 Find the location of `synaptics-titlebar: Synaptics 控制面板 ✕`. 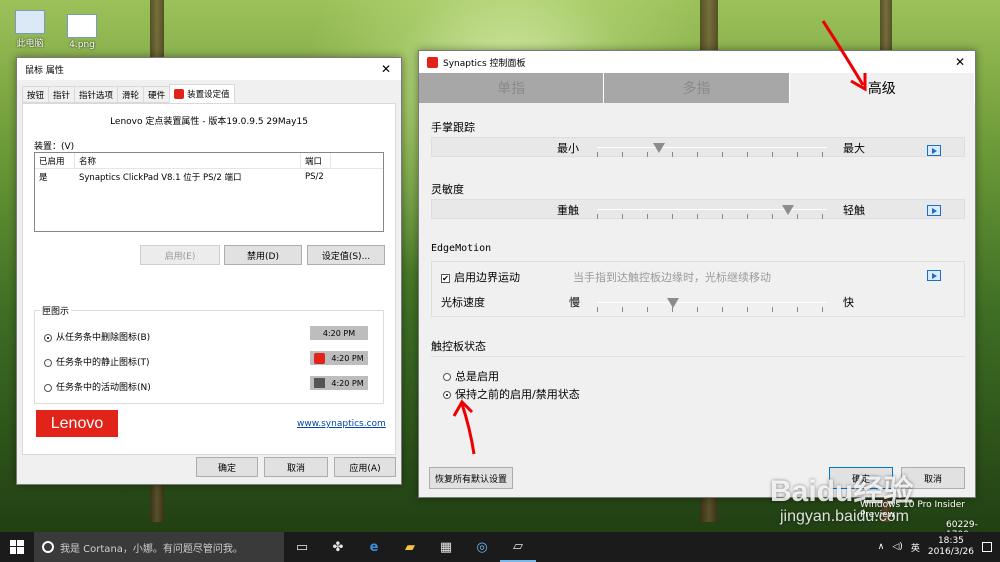

synaptics-titlebar: Synaptics 控制面板 ✕ is located at coordinates (697, 62).